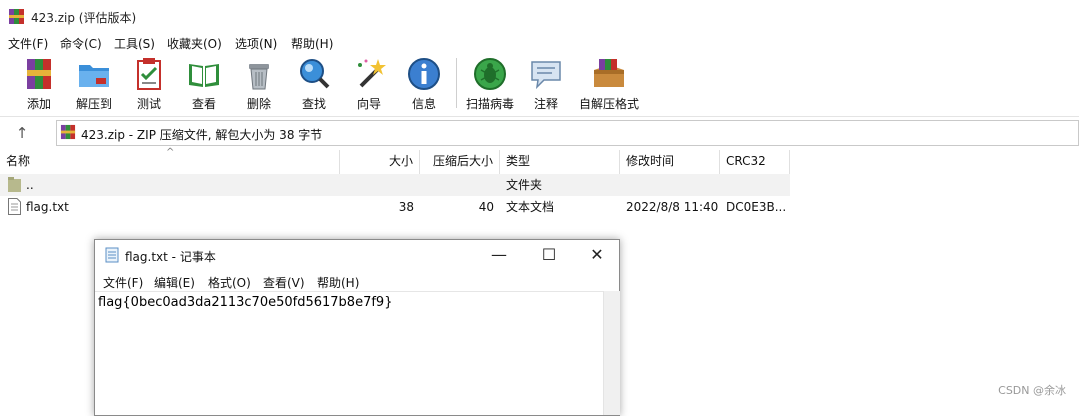 The width and height of the screenshot is (1079, 416). Describe the element at coordinates (170, 152) in the screenshot. I see `sort-ascending-icon: ^` at that location.